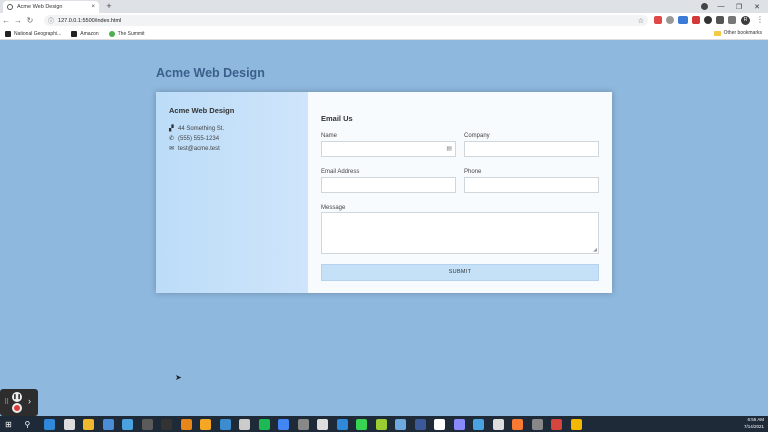 The width and height of the screenshot is (768, 432). I want to click on phone-icon: ✆, so click(172, 139).